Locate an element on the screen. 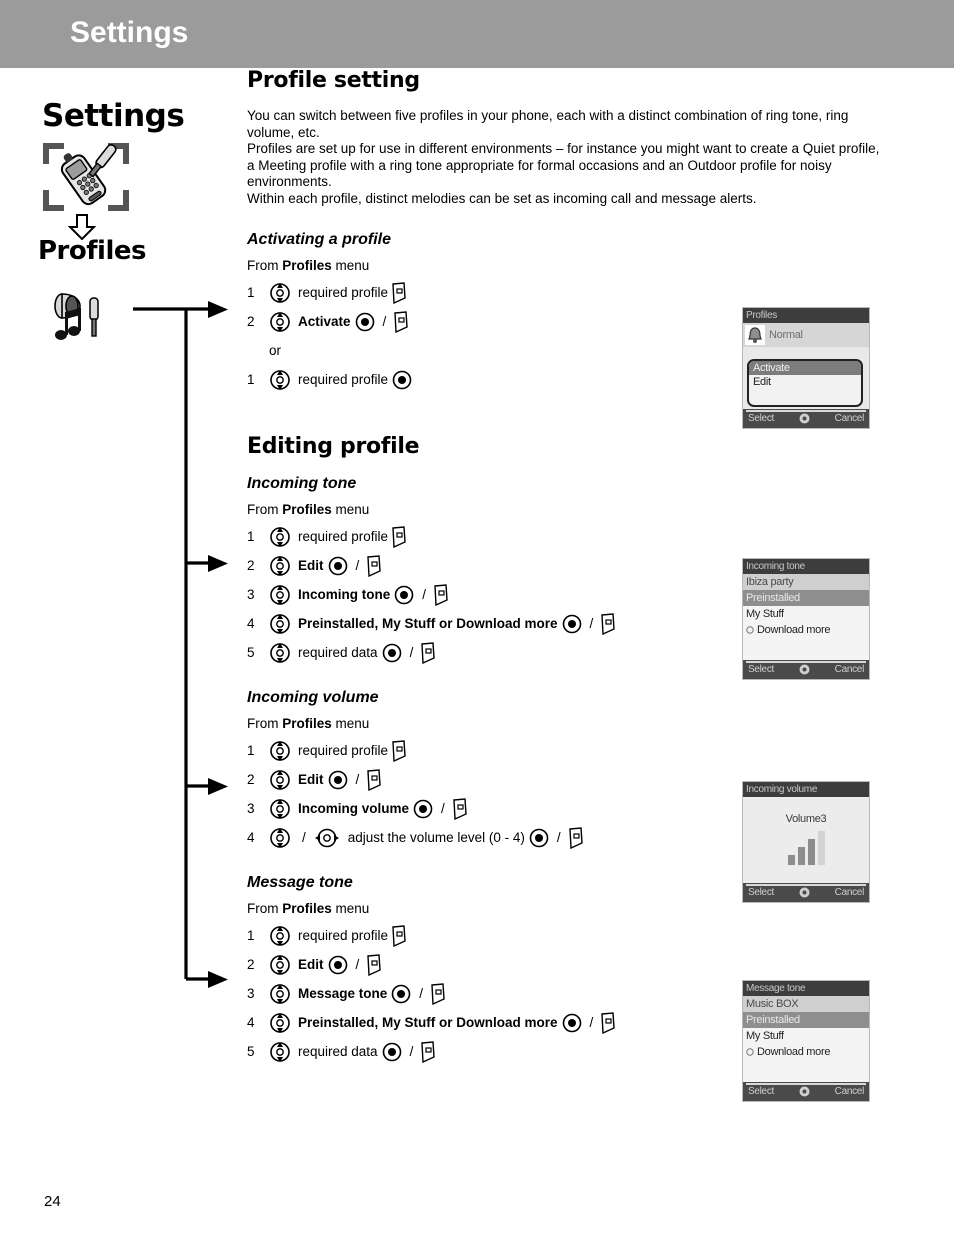 Image resolution: width=954 pixels, height=1243 pixels. current-tone-row: Ibiza party is located at coordinates (806, 582).